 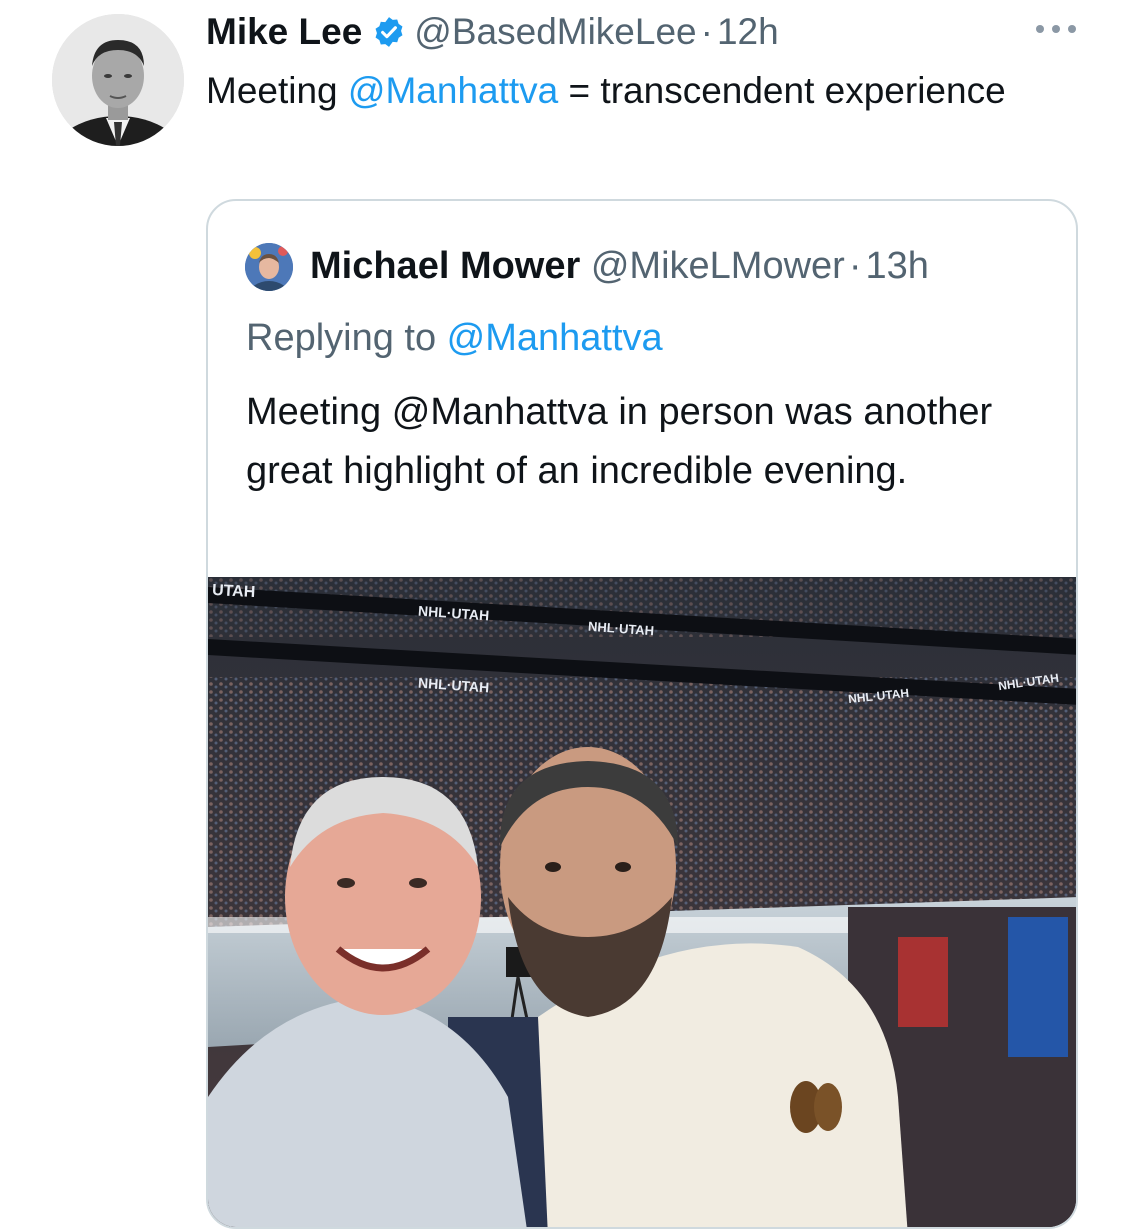 What do you see at coordinates (445, 266) in the screenshot?
I see `quote-author-name: Michael Mower` at bounding box center [445, 266].